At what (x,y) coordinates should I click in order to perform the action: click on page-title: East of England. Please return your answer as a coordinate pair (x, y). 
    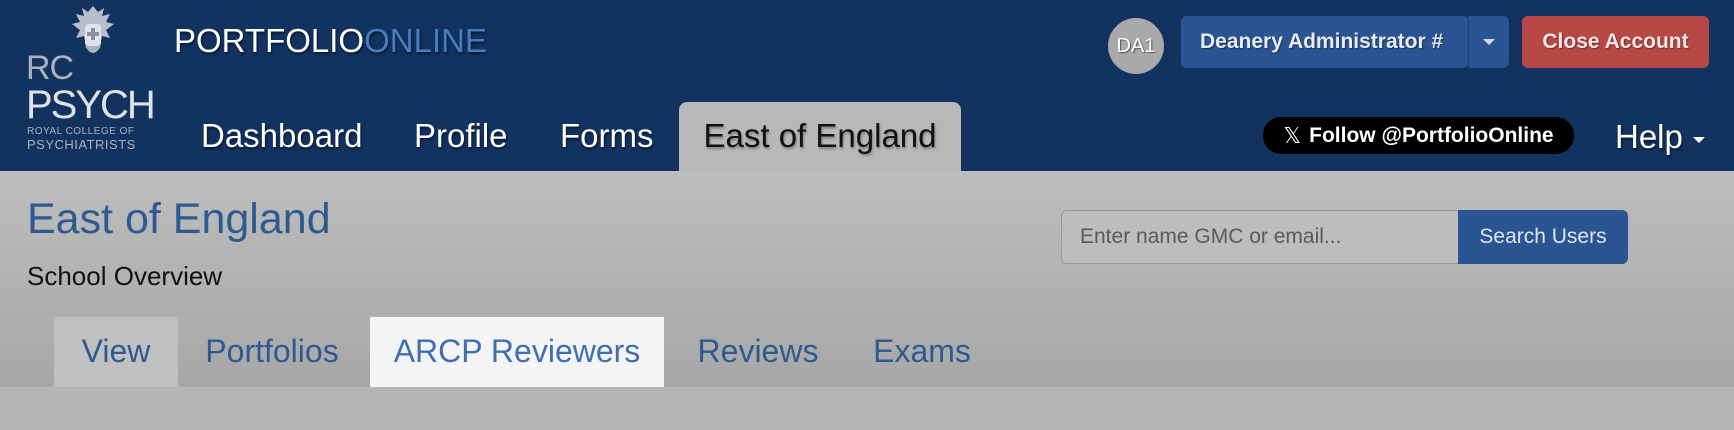
    Looking at the image, I should click on (179, 219).